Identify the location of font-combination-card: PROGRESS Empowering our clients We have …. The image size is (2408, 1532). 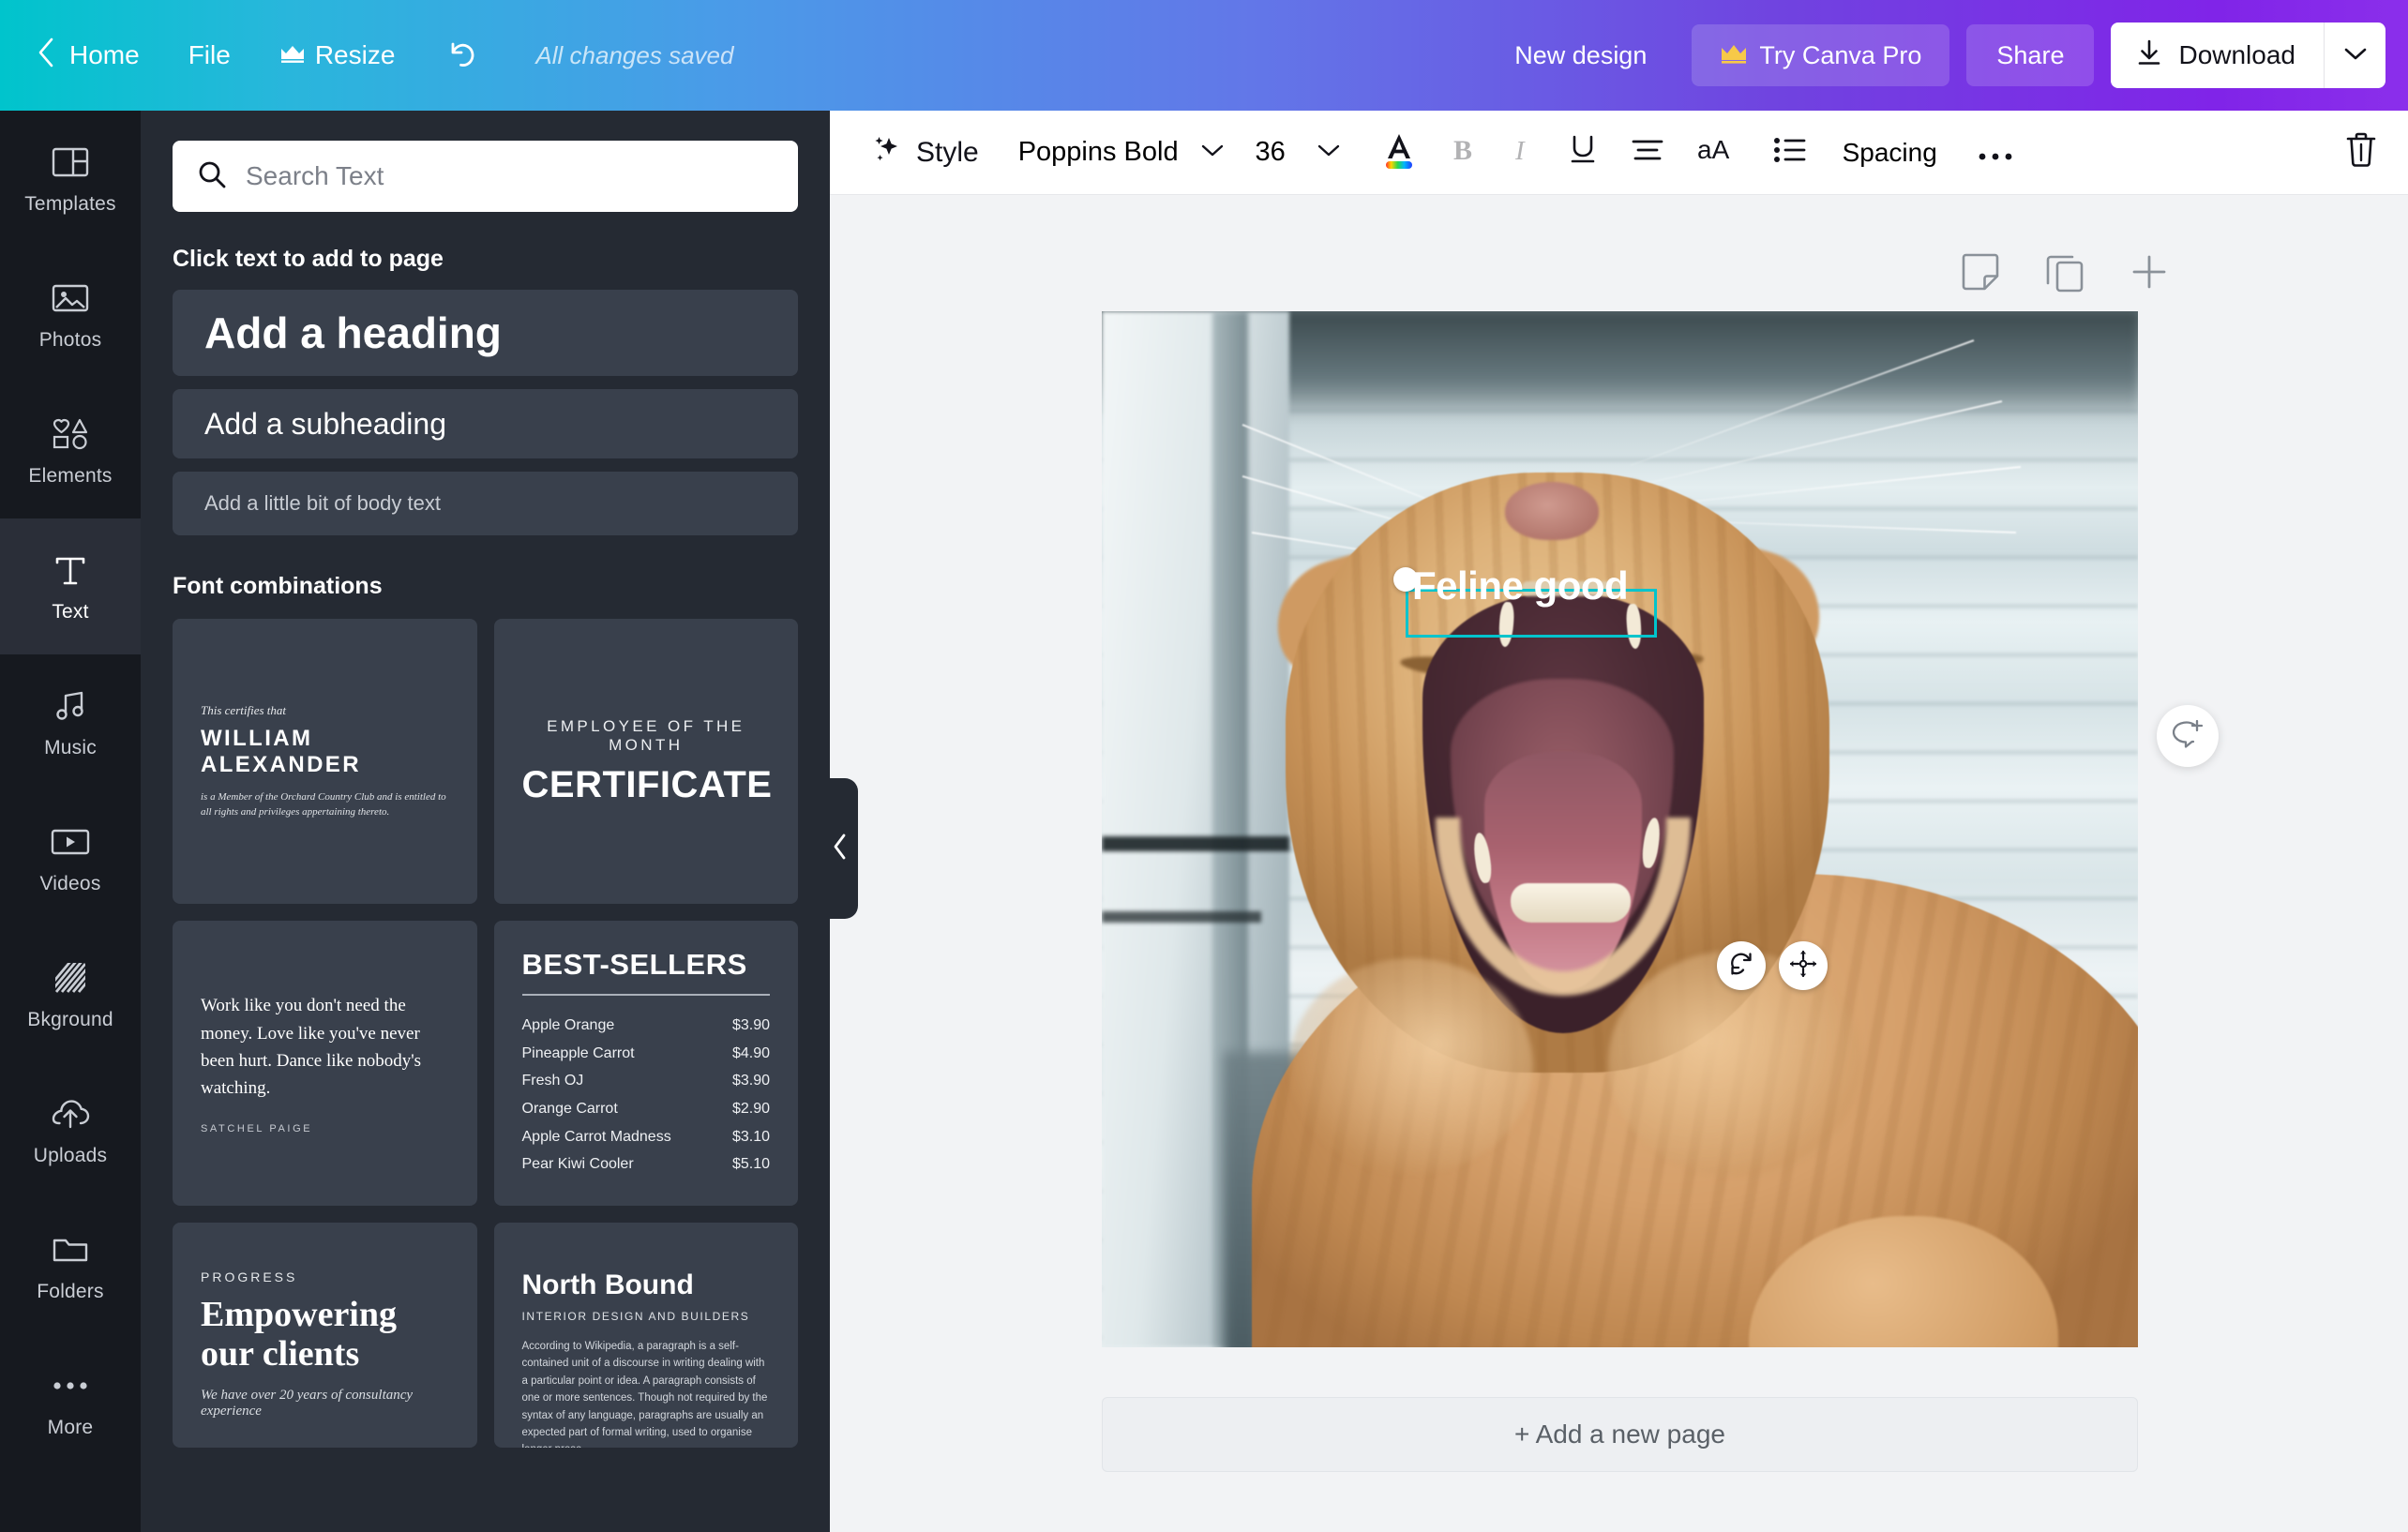
(325, 1335).